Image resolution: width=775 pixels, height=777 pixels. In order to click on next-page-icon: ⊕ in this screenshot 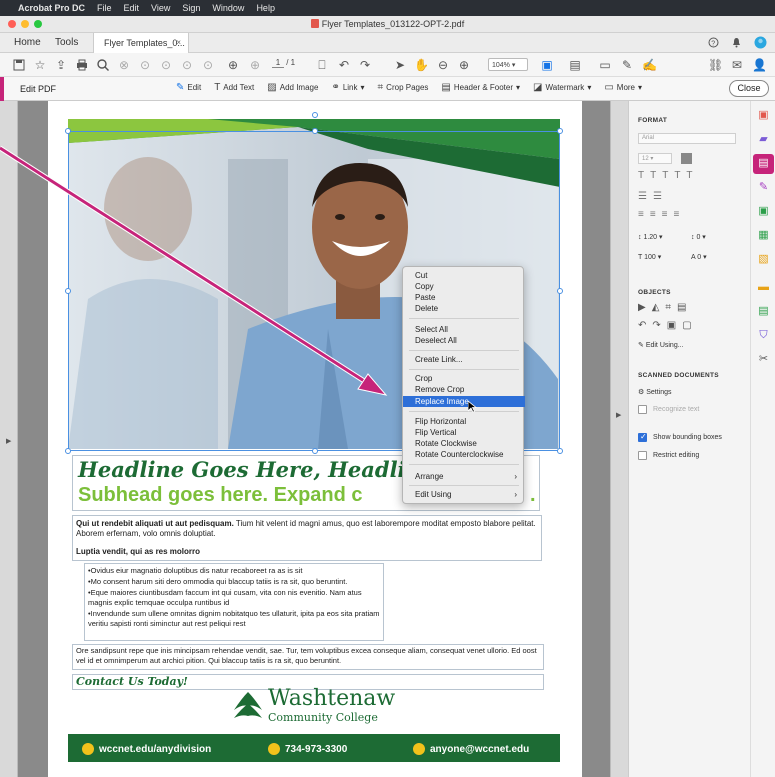, I will do `click(255, 65)`.